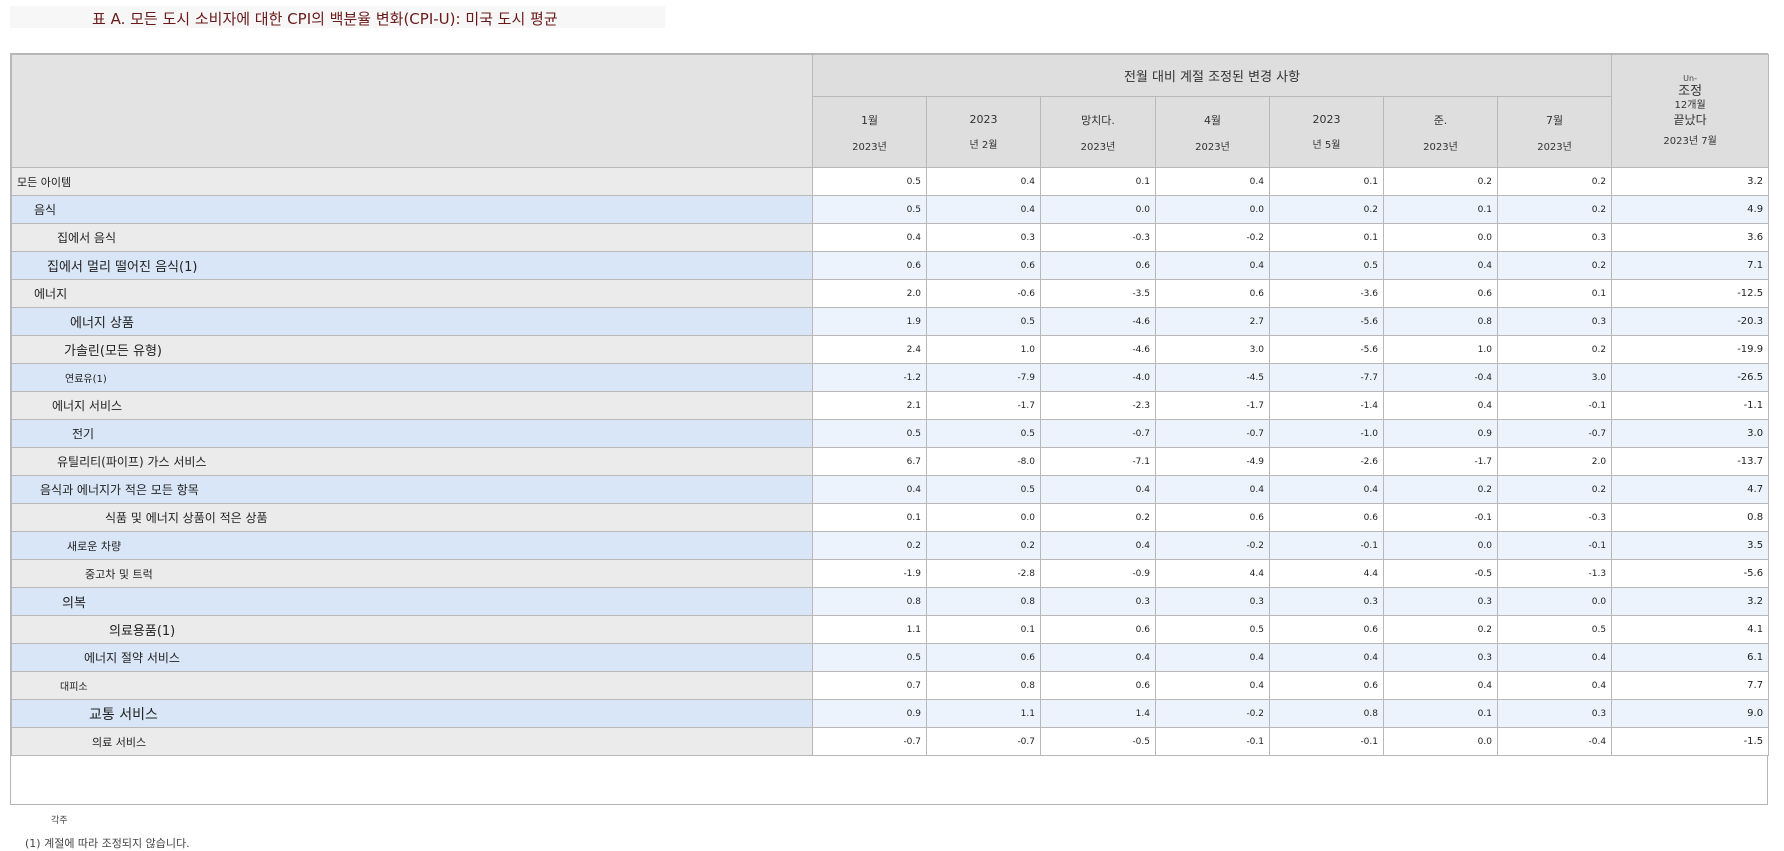 The image size is (1784, 851). What do you see at coordinates (1690, 349) in the screenshot?
I see `unadjusted-value-cell: -19.9` at bounding box center [1690, 349].